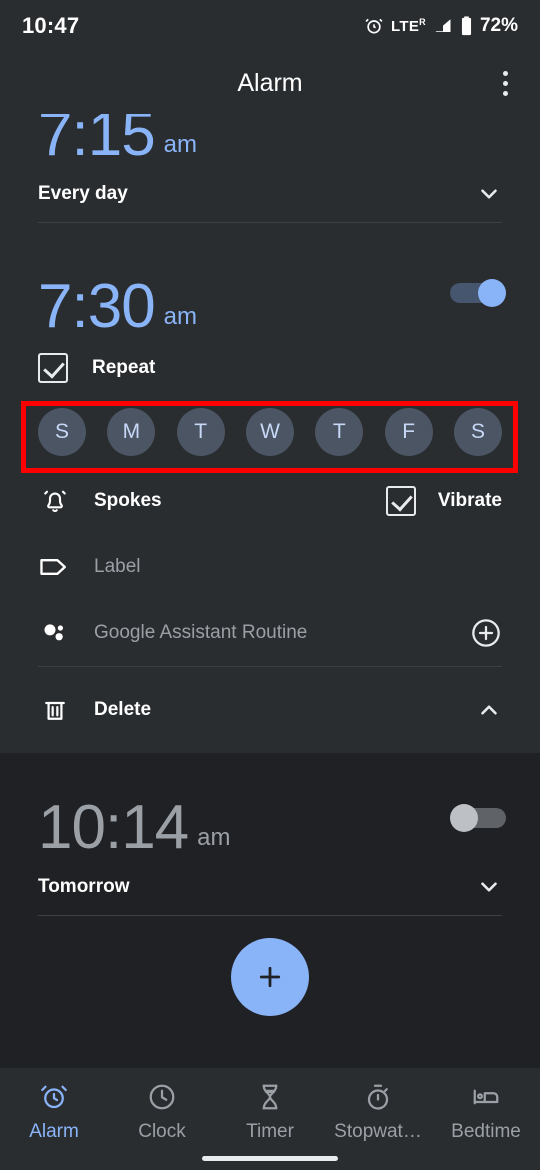 This screenshot has width=540, height=1170. What do you see at coordinates (489, 710) in the screenshot?
I see `chevron-up-icon` at bounding box center [489, 710].